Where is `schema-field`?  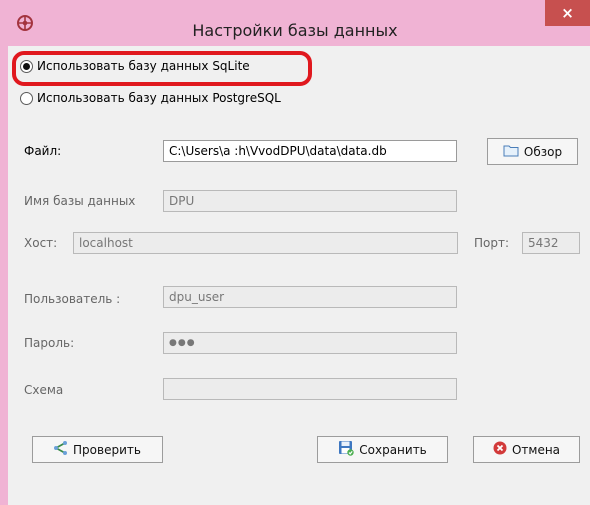 schema-field is located at coordinates (310, 389).